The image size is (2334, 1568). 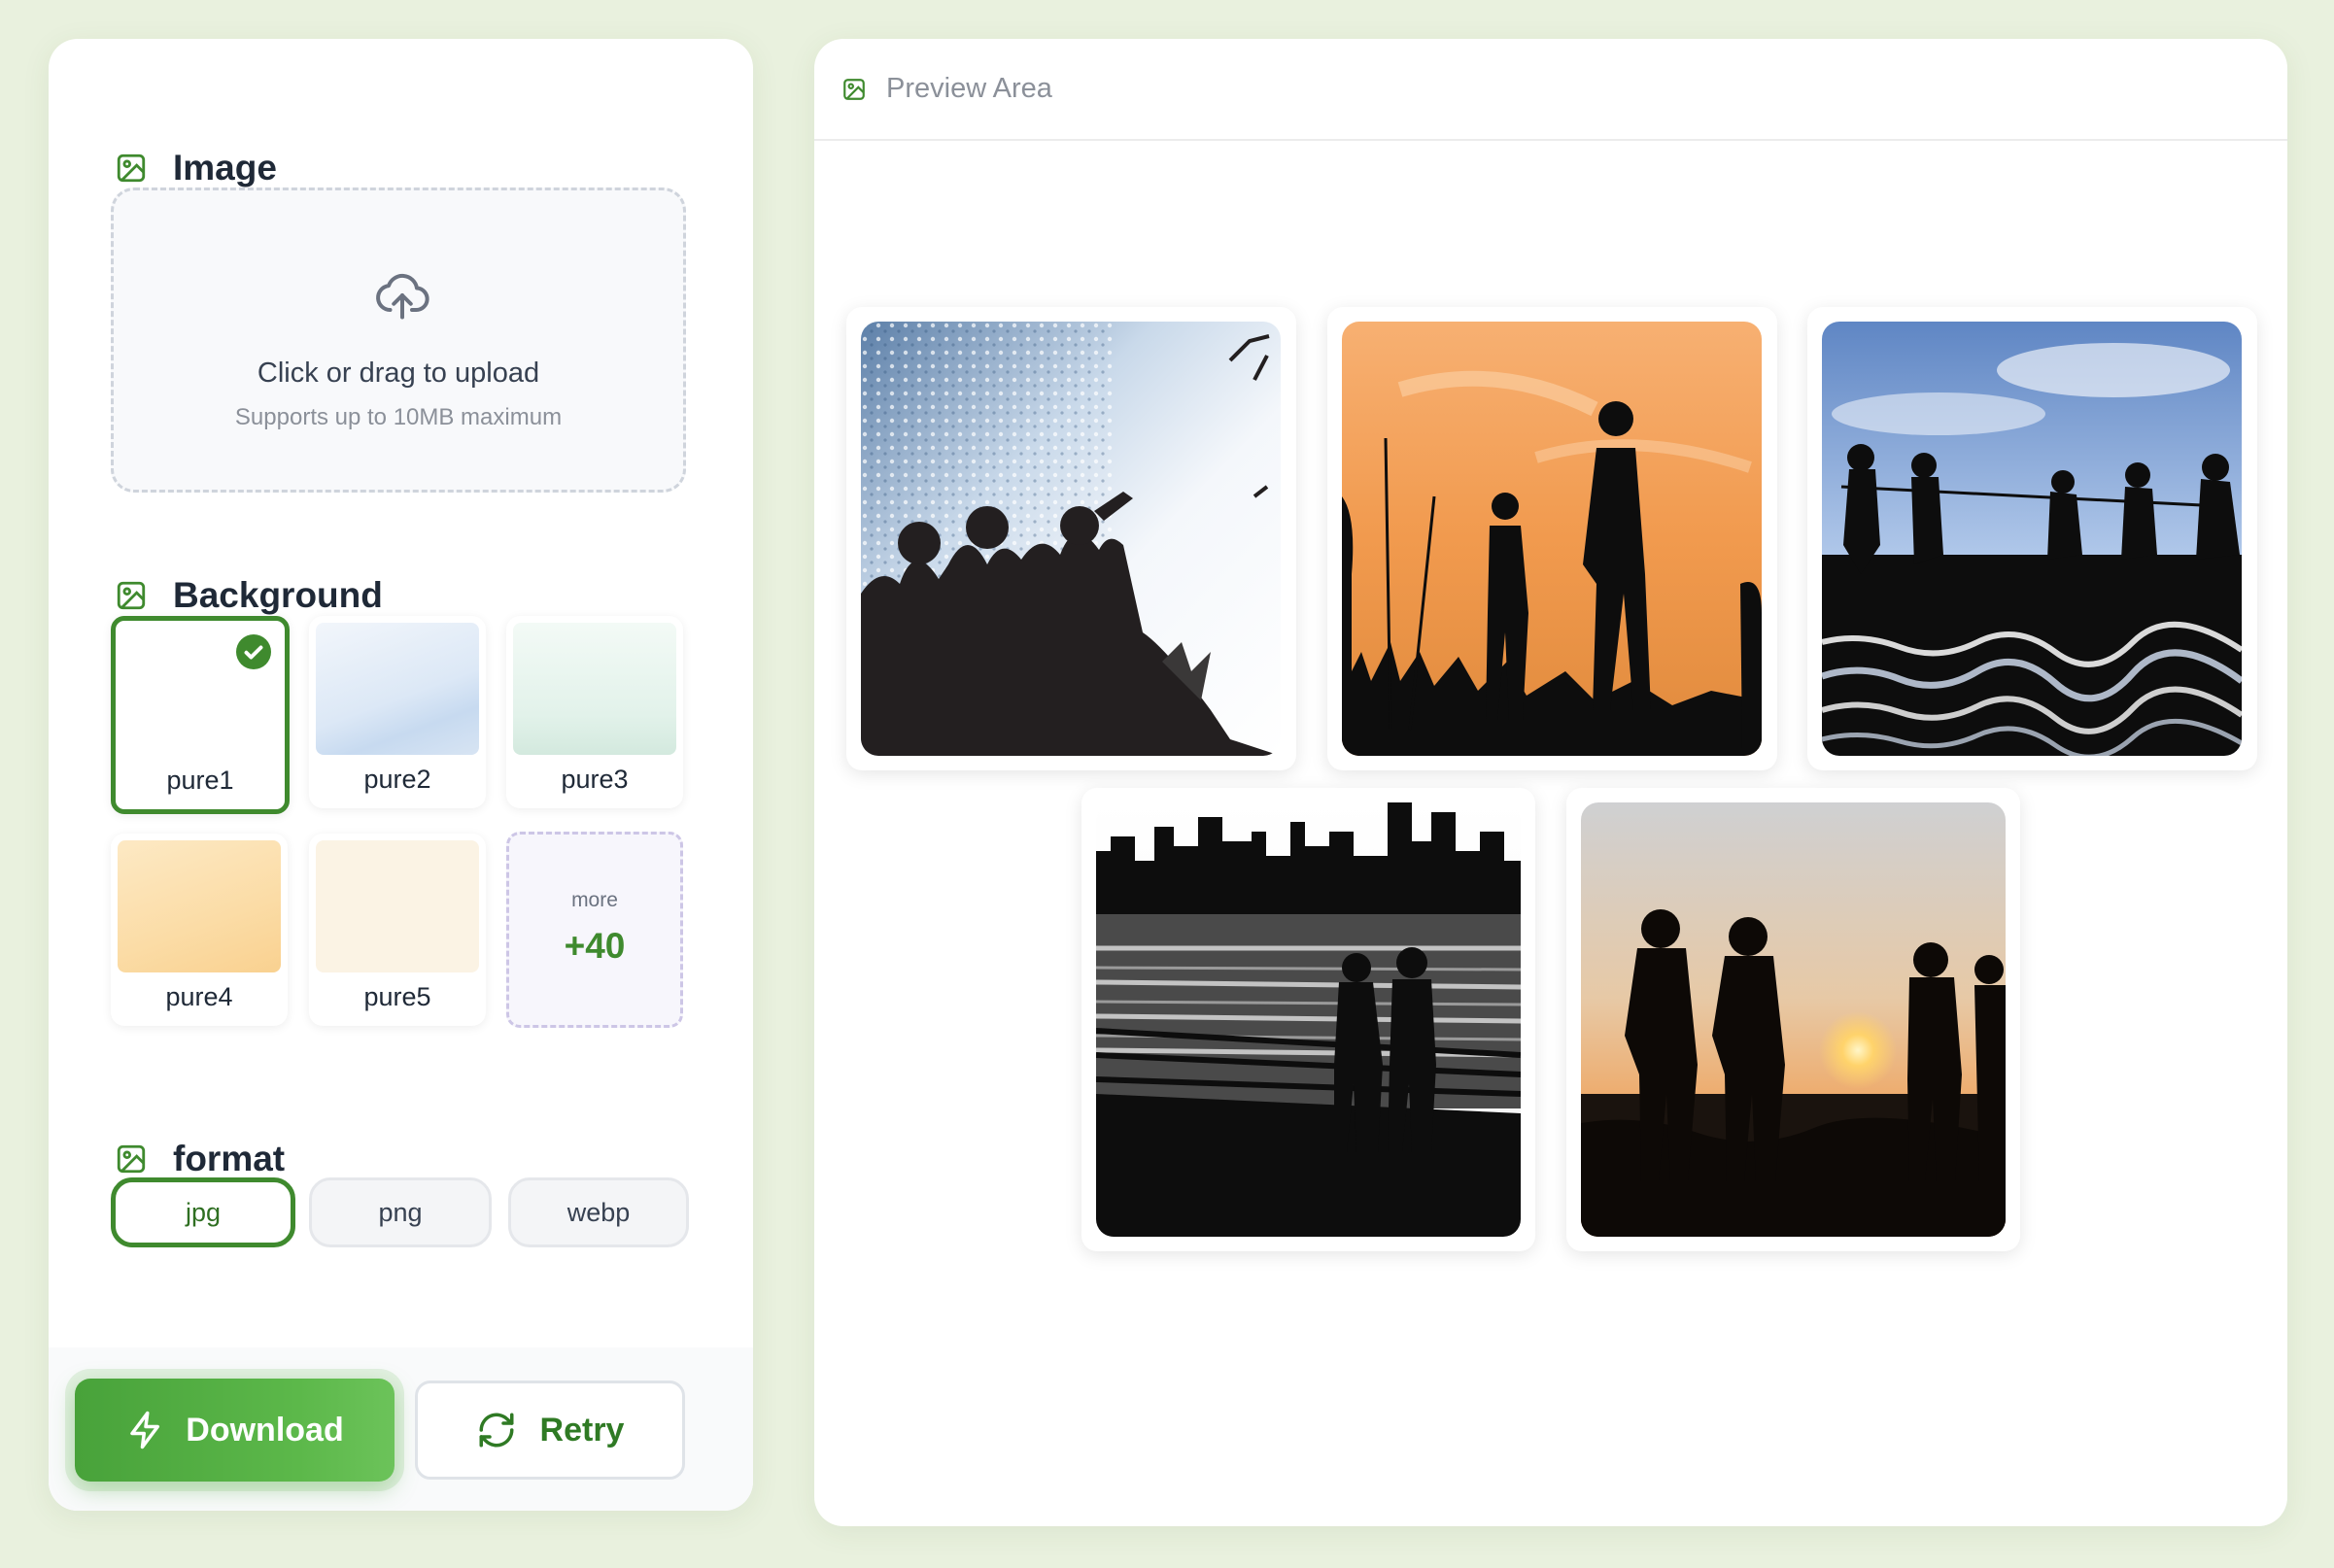 I want to click on background-option-label: pure3, so click(x=595, y=779).